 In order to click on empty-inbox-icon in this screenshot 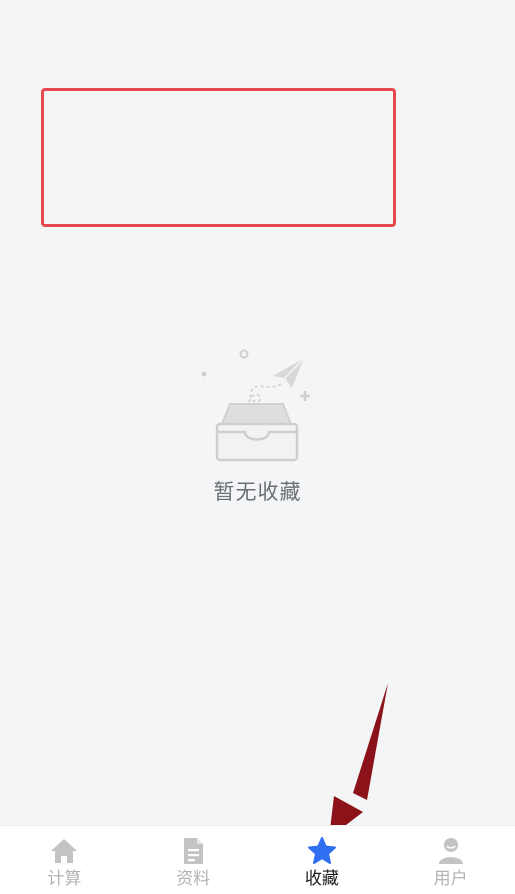, I will do `click(255, 405)`.